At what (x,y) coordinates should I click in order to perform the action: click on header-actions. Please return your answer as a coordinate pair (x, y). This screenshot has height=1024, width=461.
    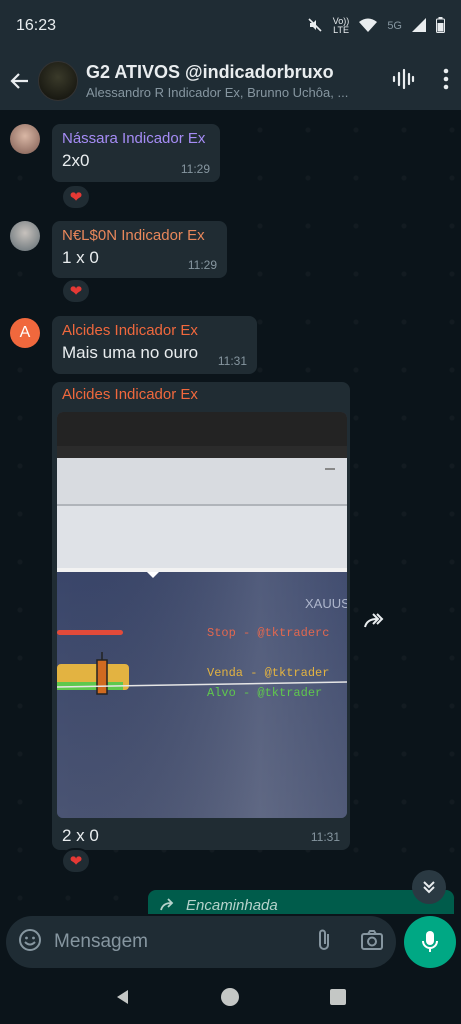
    Looking at the image, I should click on (420, 81).